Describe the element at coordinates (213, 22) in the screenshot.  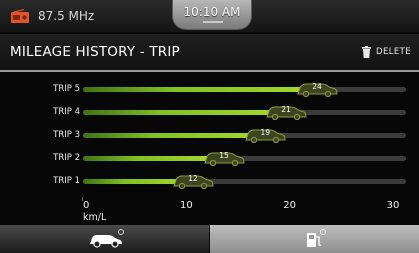
I see `pull-down-handle` at that location.